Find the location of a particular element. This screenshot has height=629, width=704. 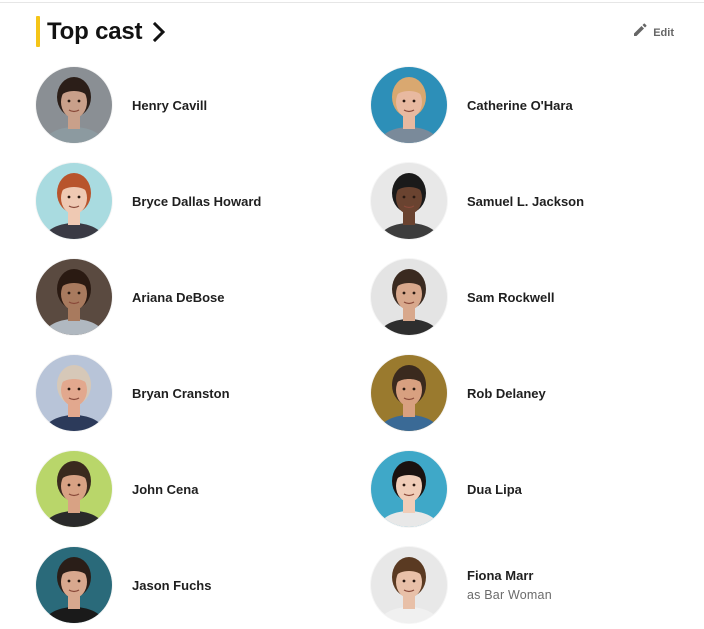

actor-name: Fiona Marr is located at coordinates (509, 575).